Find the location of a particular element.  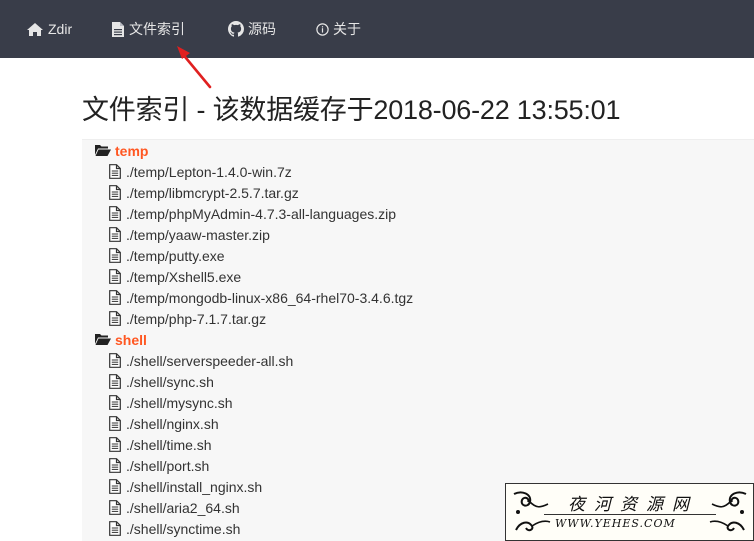

nav-source: 源码 is located at coordinates (252, 29).